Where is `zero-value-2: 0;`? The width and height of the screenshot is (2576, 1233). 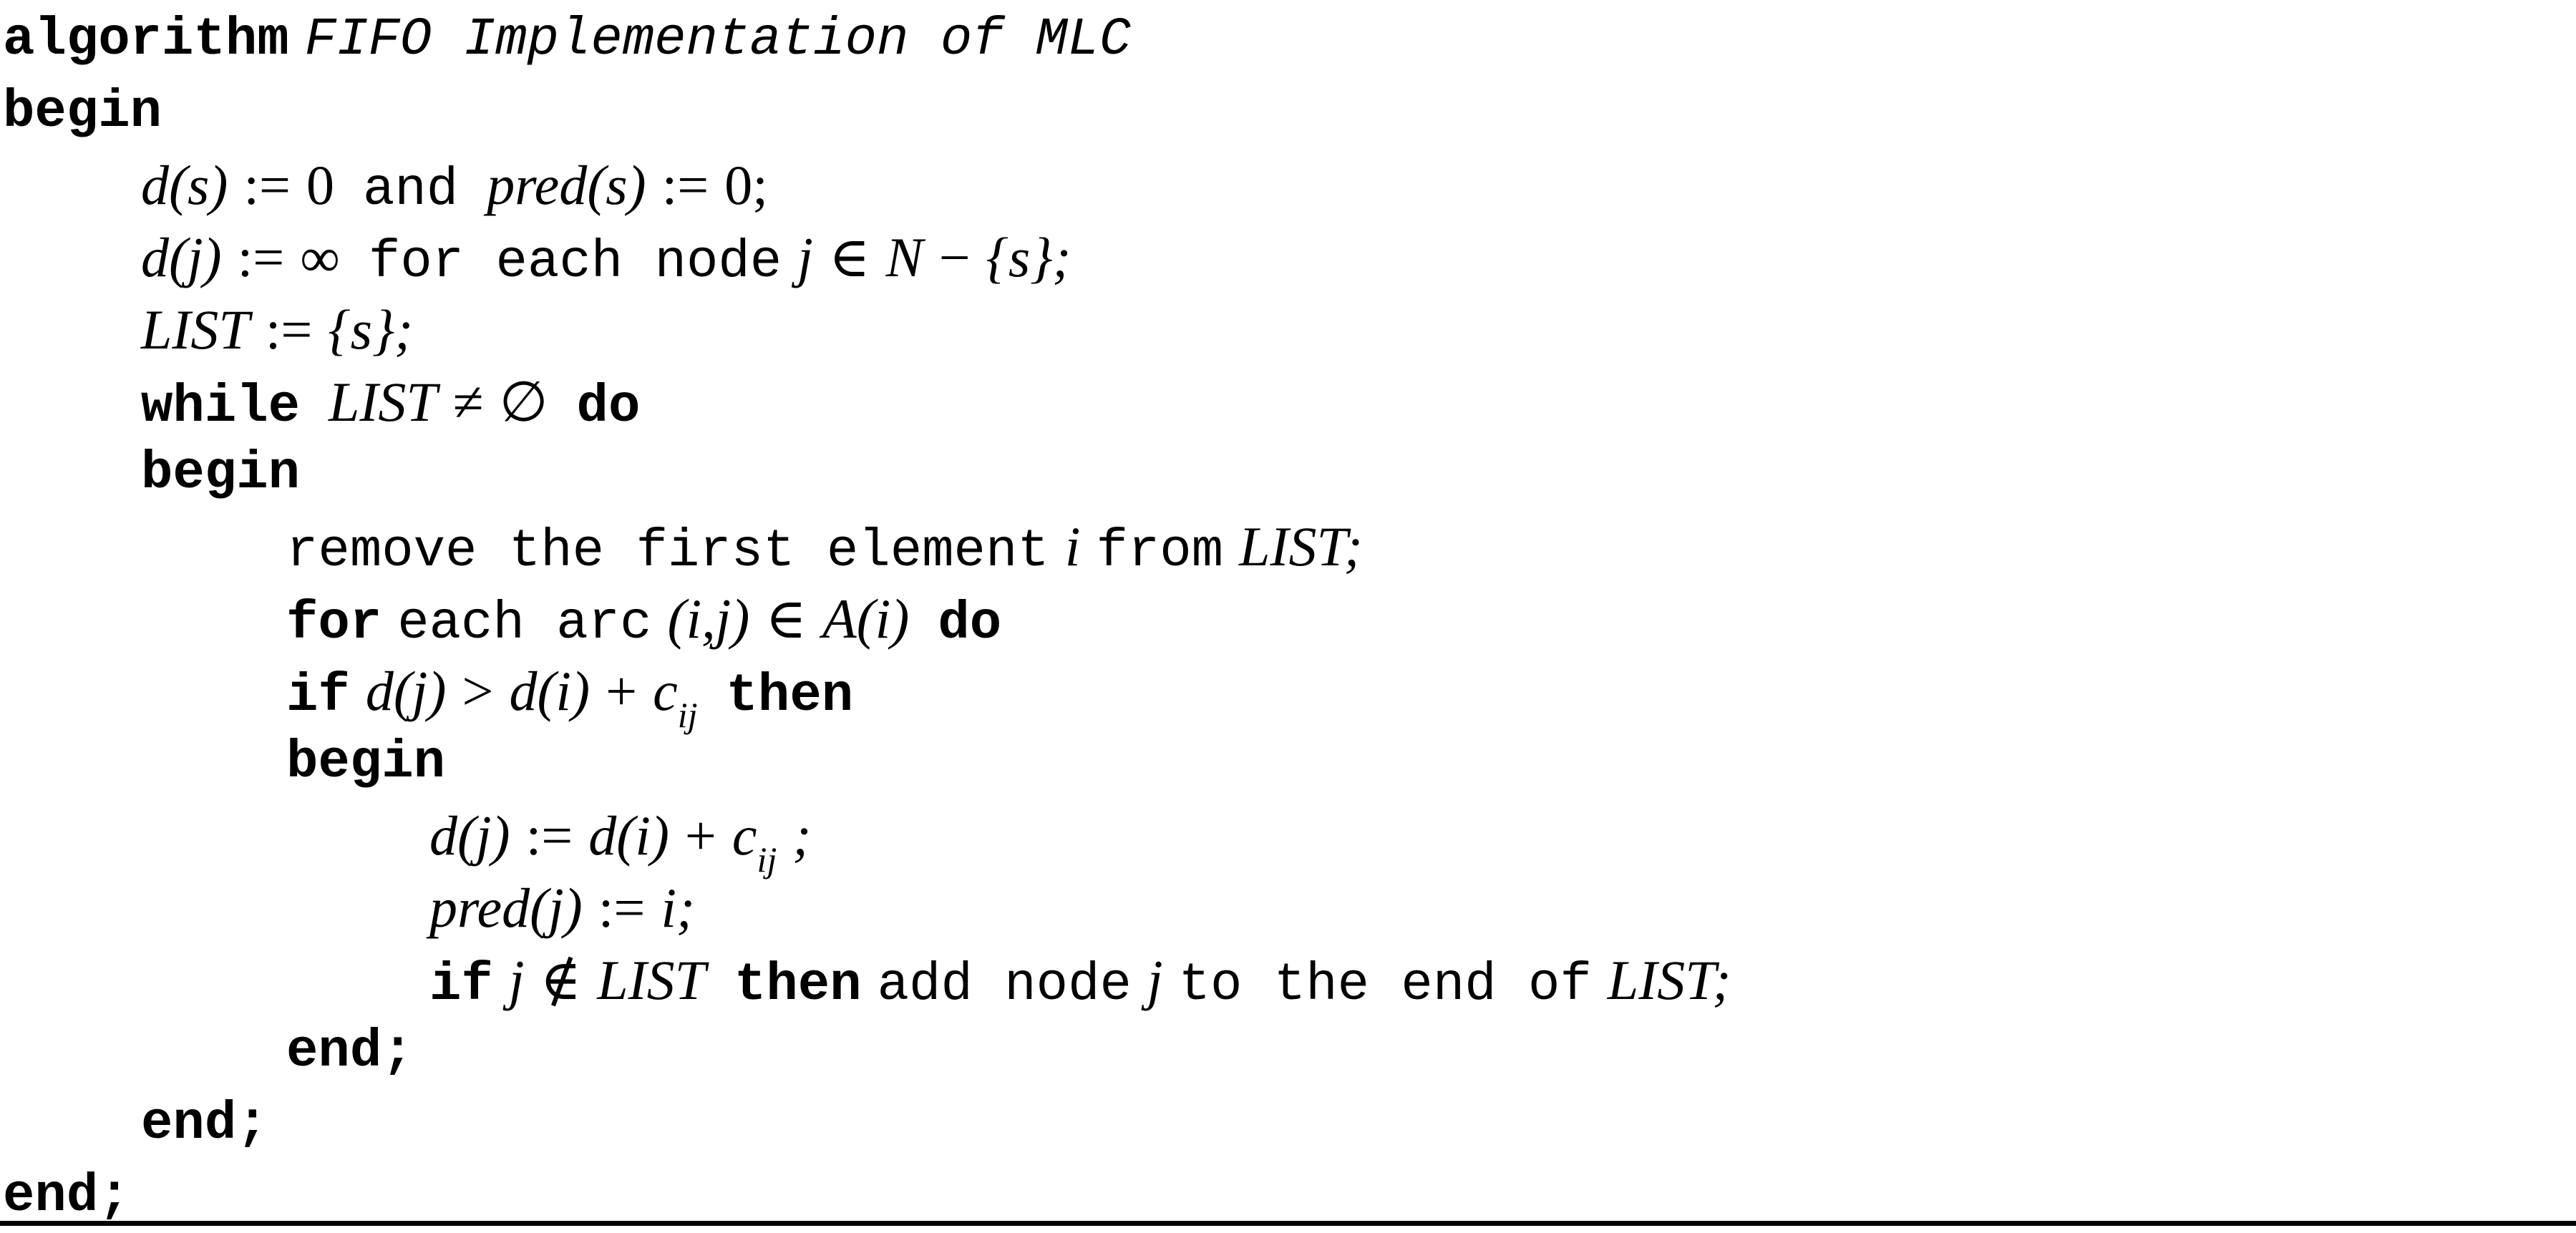 zero-value-2: 0; is located at coordinates (746, 185).